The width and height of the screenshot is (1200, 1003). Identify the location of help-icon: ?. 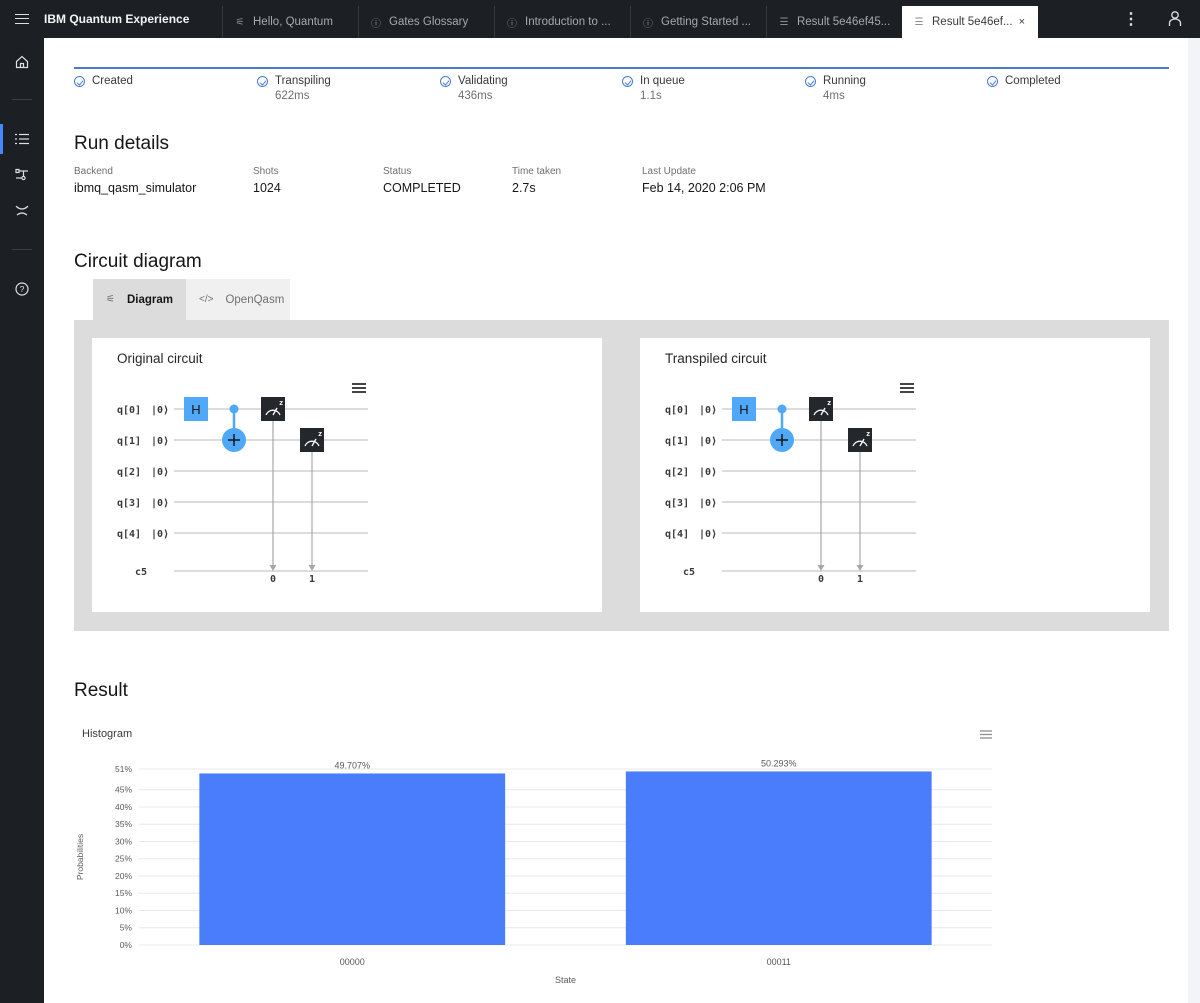
(22, 289).